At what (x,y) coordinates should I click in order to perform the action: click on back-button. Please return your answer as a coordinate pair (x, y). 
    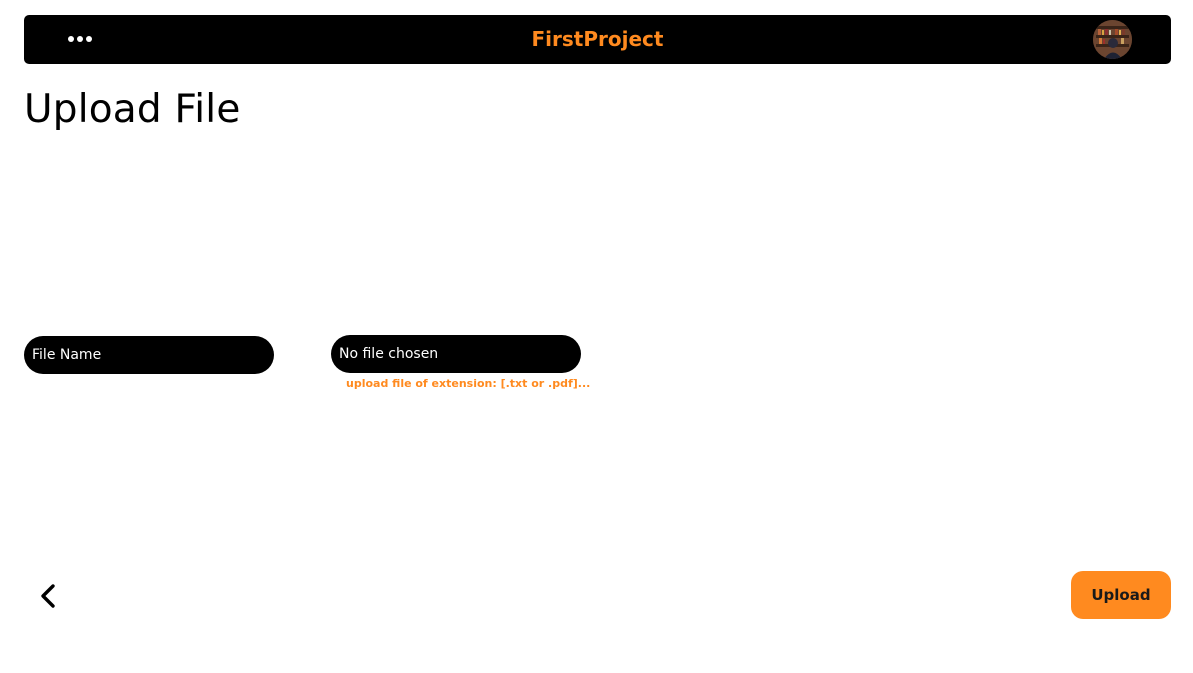
    Looking at the image, I should click on (49, 596).